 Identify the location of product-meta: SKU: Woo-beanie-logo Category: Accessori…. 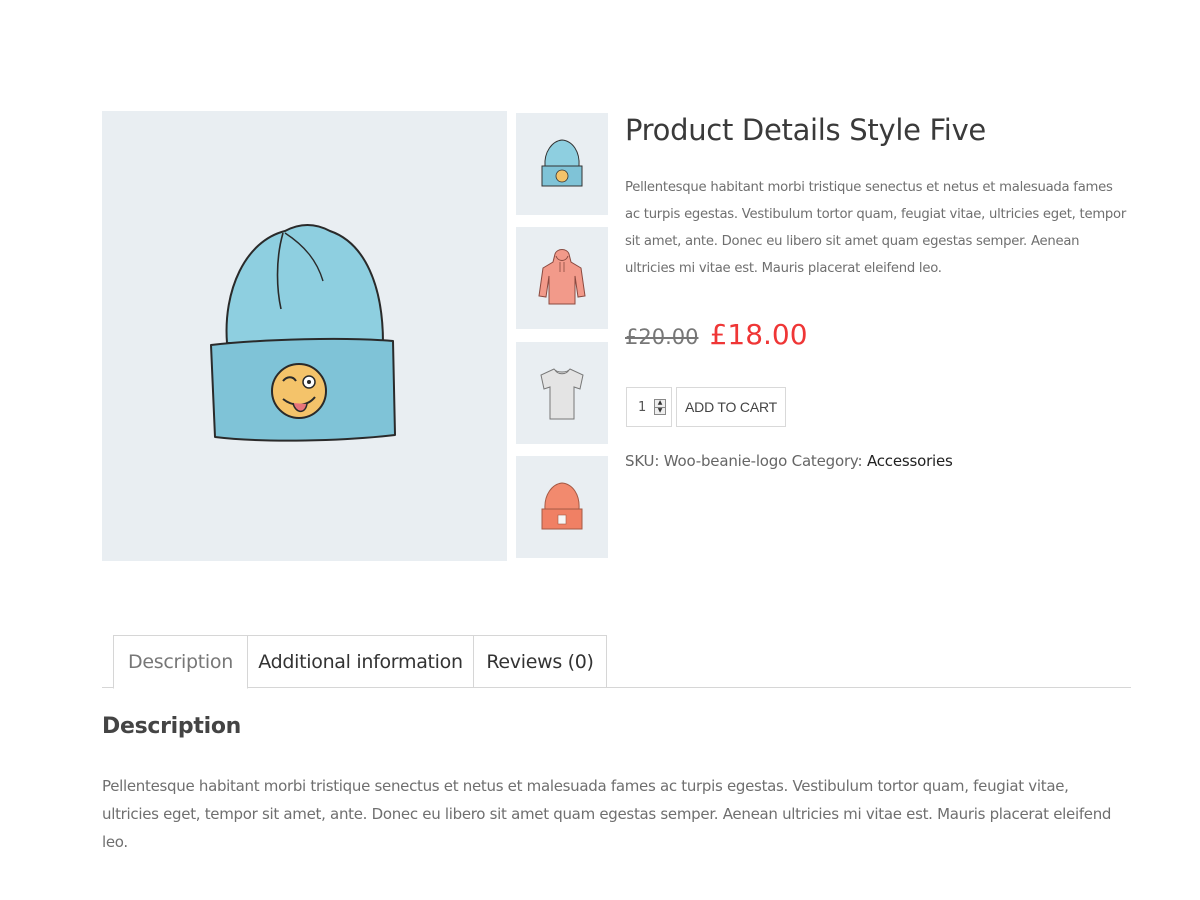
(789, 461).